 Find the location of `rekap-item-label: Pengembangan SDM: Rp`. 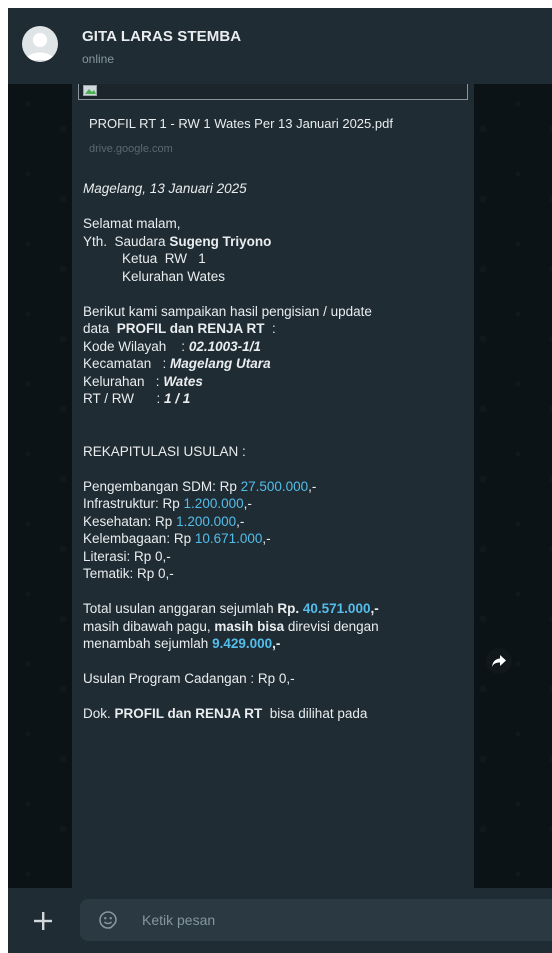

rekap-item-label: Pengembangan SDM: Rp is located at coordinates (162, 486).